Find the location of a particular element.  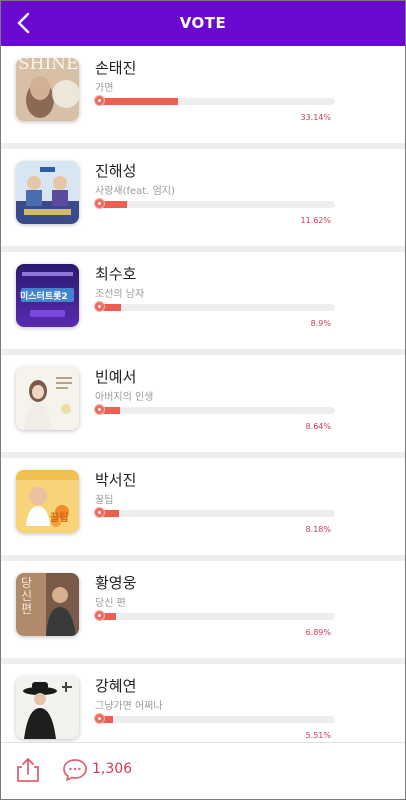

song-title: 아버지의 인생 is located at coordinates (124, 397).